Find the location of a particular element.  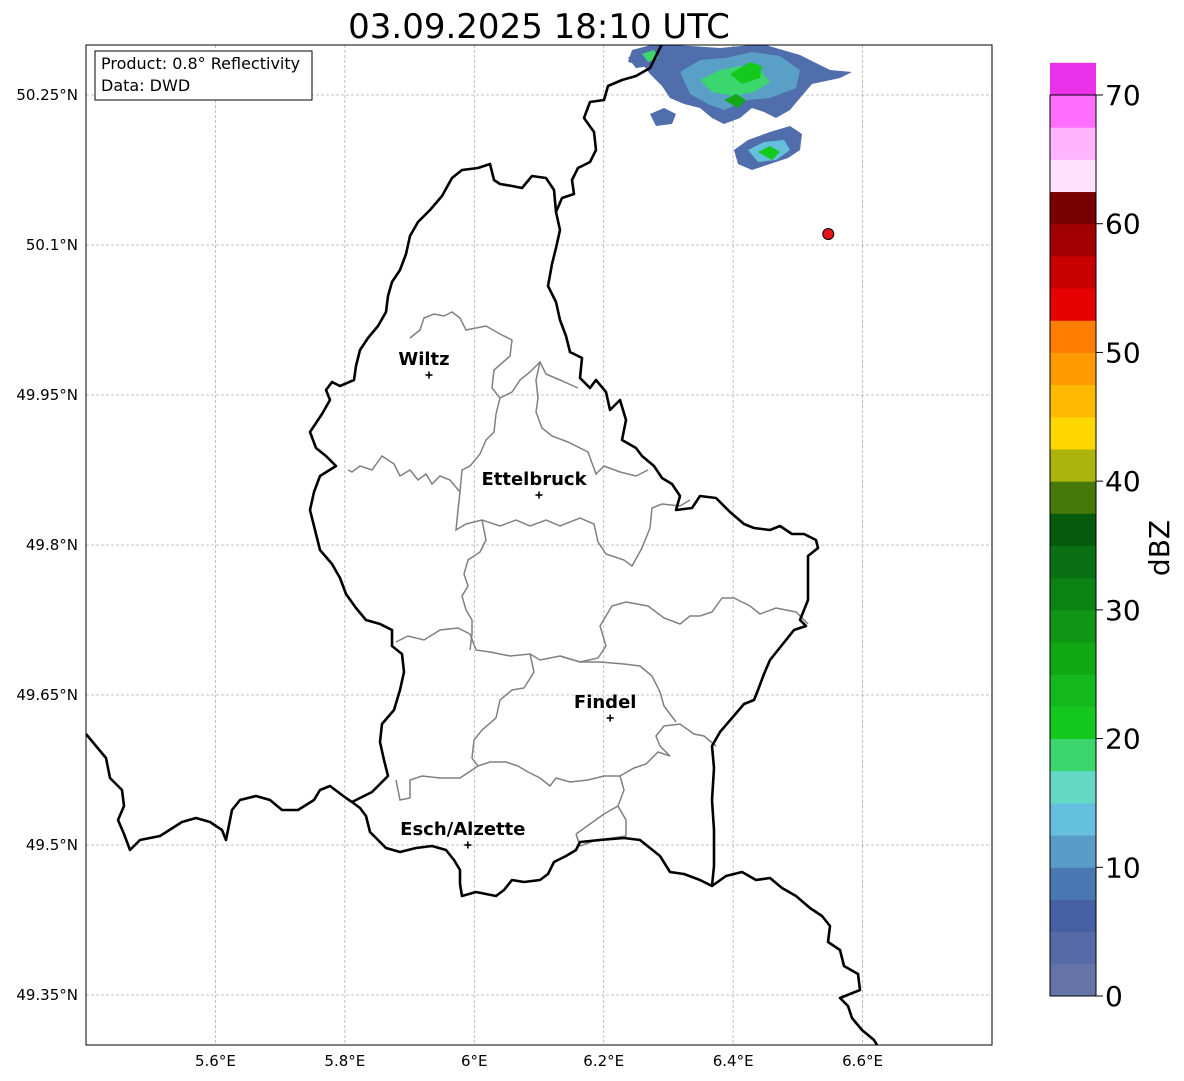

colorbar-segments is located at coordinates (1073, 529).